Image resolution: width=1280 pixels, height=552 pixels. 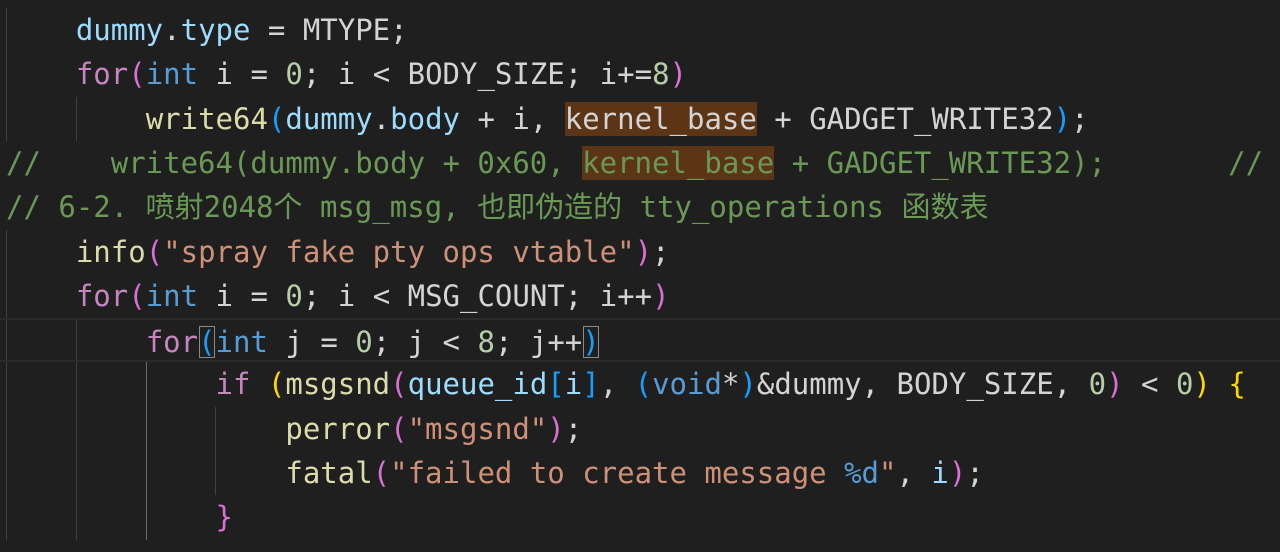 I want to click on code-token: type, so click(x=215, y=30).